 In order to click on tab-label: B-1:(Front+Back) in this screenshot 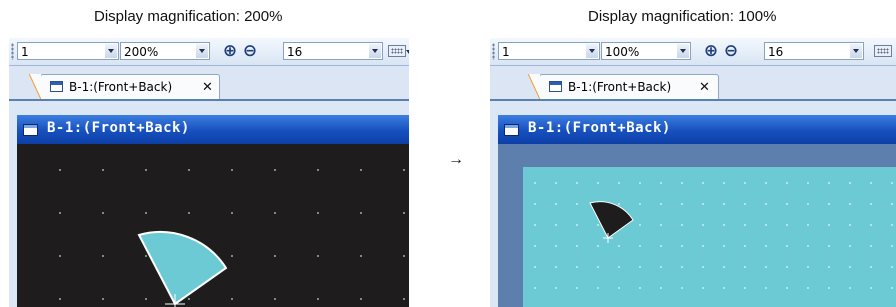, I will do `click(620, 87)`.